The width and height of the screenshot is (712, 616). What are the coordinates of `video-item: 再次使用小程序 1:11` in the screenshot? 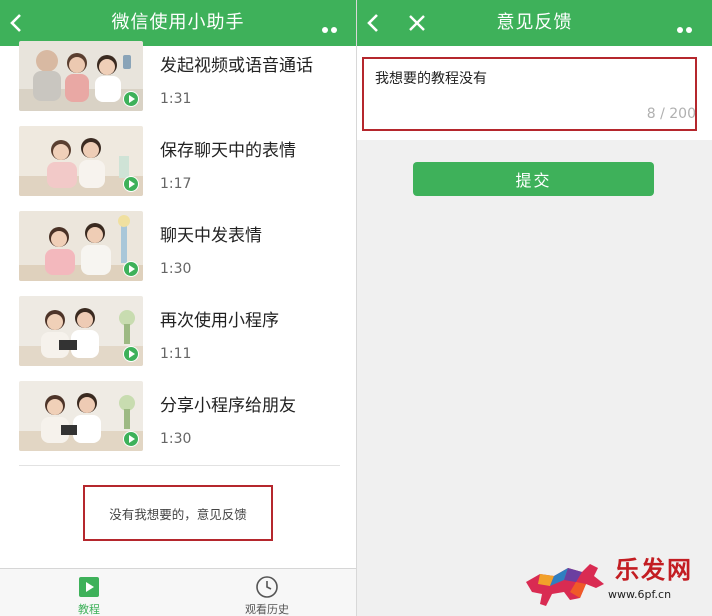 It's located at (178, 341).